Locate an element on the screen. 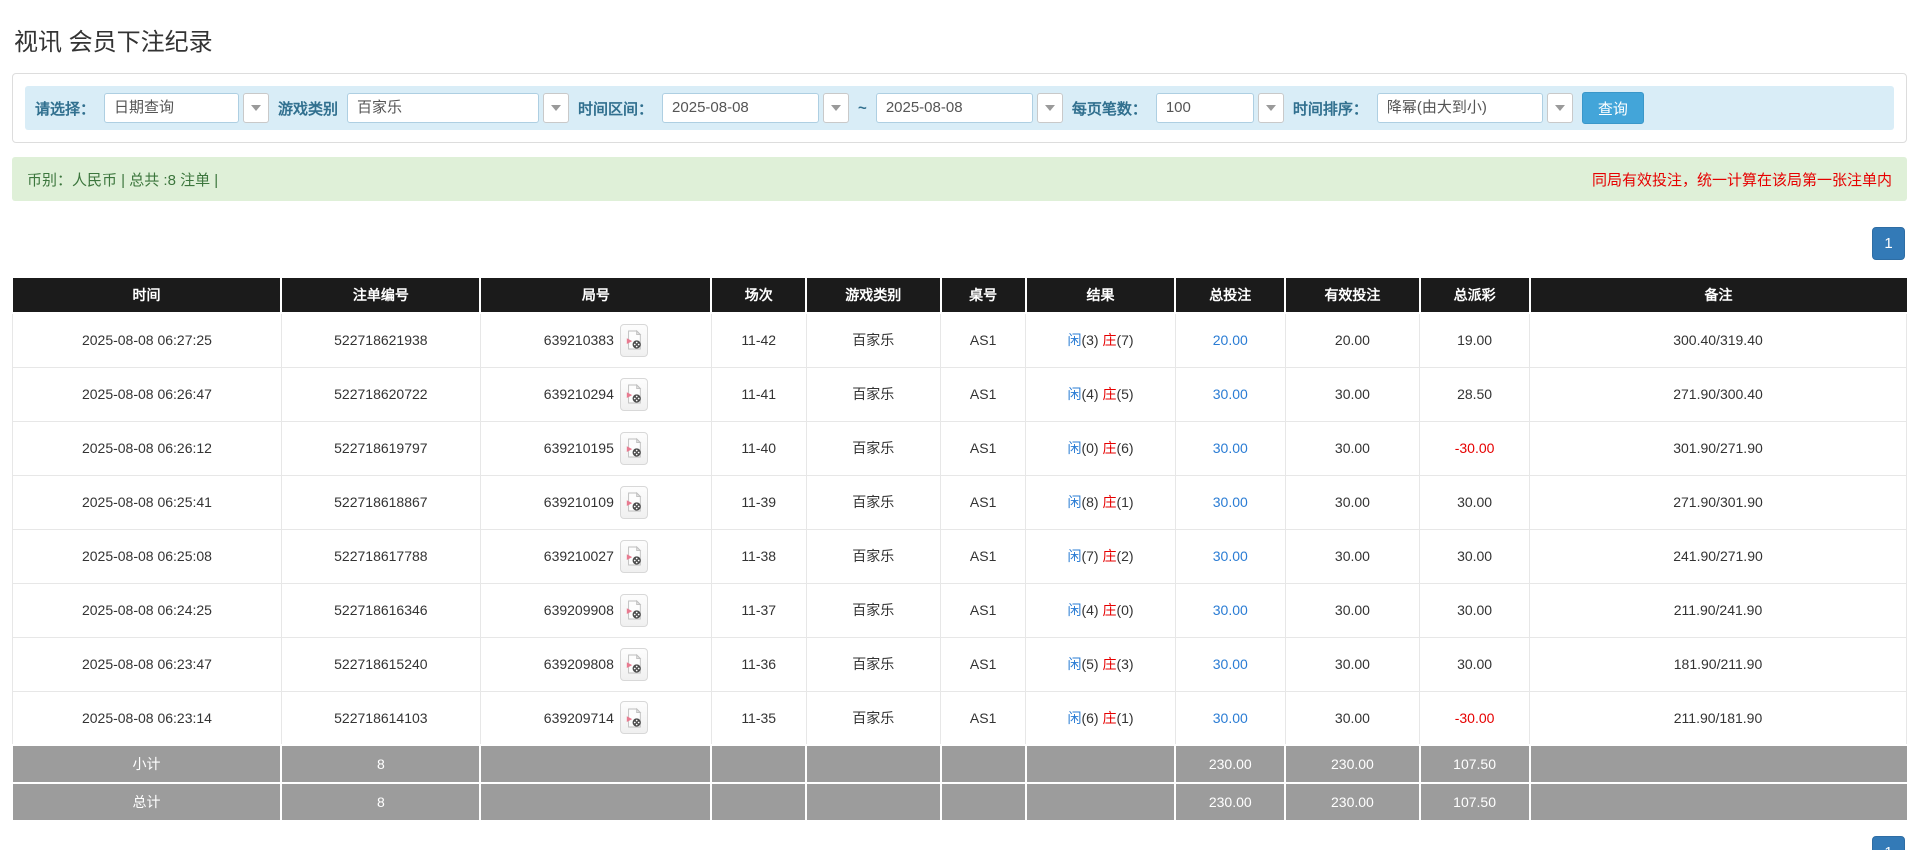 The image size is (1919, 850). date-to-select: 2025-08-08 is located at coordinates (969, 108).